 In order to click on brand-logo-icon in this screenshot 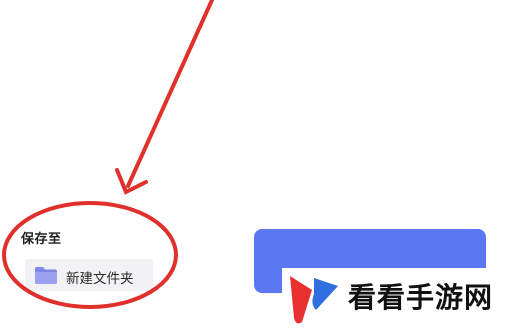, I will do `click(314, 300)`.